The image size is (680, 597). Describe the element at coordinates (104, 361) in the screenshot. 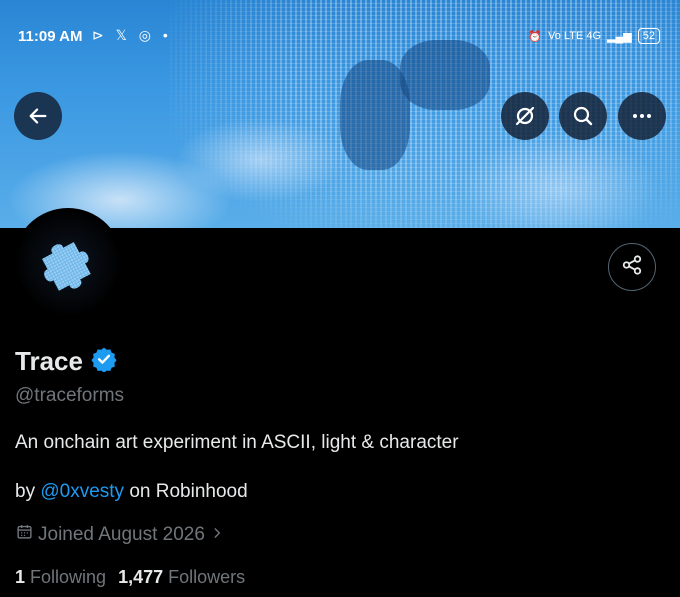

I see `verified-badge-icon` at that location.